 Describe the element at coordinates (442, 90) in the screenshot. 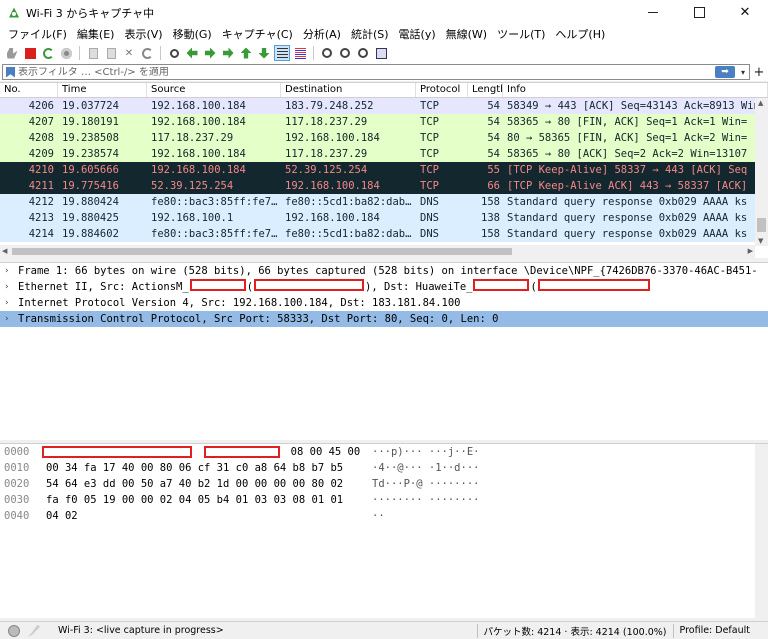

I see `column-header-protocol: Protocol` at that location.